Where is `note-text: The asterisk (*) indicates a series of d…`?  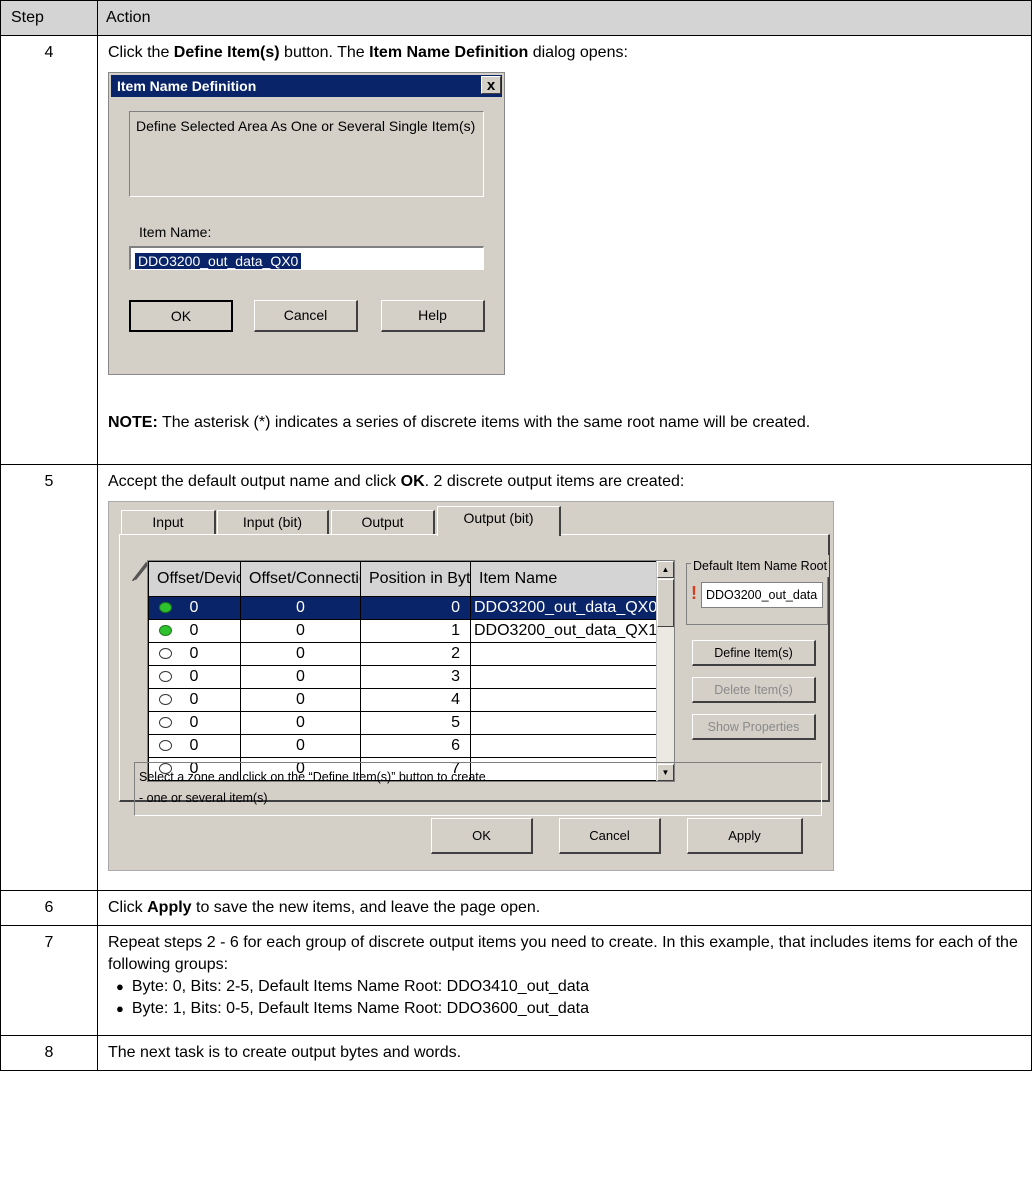
note-text: The asterisk (*) indicates a series of d… is located at coordinates (484, 422).